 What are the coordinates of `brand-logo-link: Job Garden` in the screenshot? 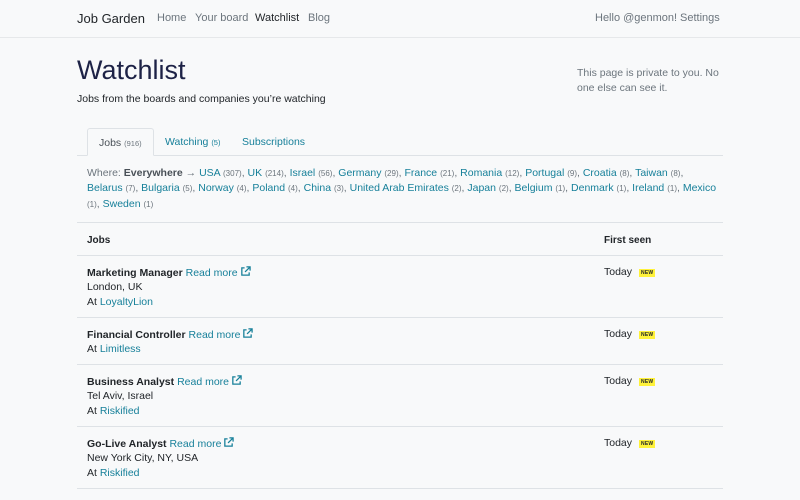 It's located at (111, 18).